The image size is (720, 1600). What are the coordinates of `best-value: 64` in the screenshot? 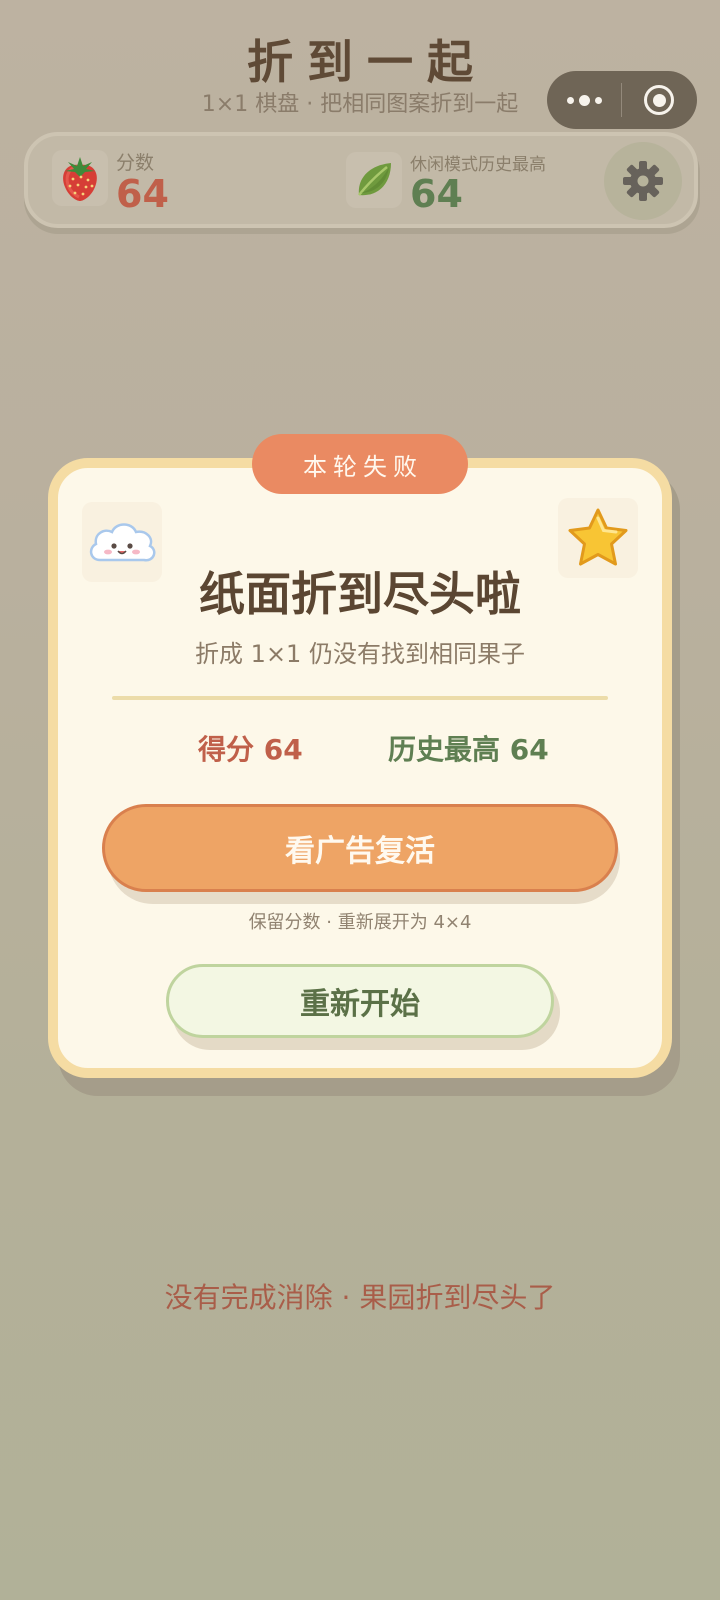 It's located at (436, 194).